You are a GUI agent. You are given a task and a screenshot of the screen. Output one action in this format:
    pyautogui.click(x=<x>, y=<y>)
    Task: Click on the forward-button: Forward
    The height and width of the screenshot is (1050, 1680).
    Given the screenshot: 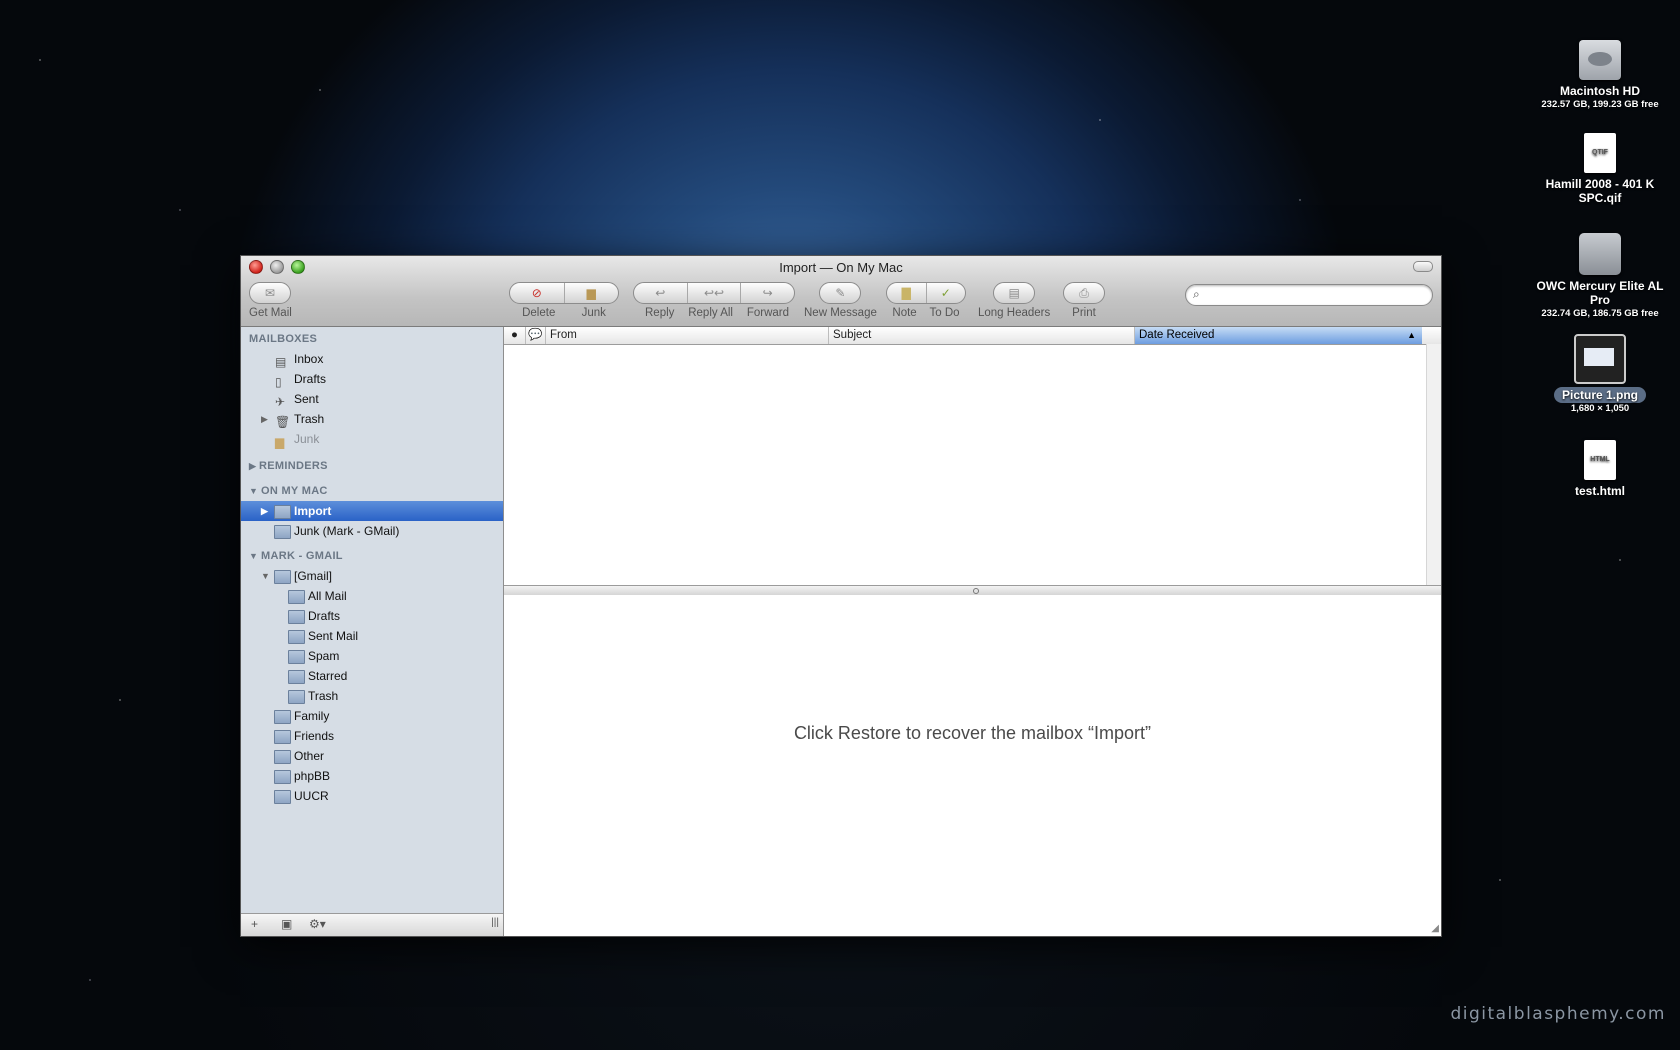 What is the action you would take?
    pyautogui.click(x=768, y=313)
    